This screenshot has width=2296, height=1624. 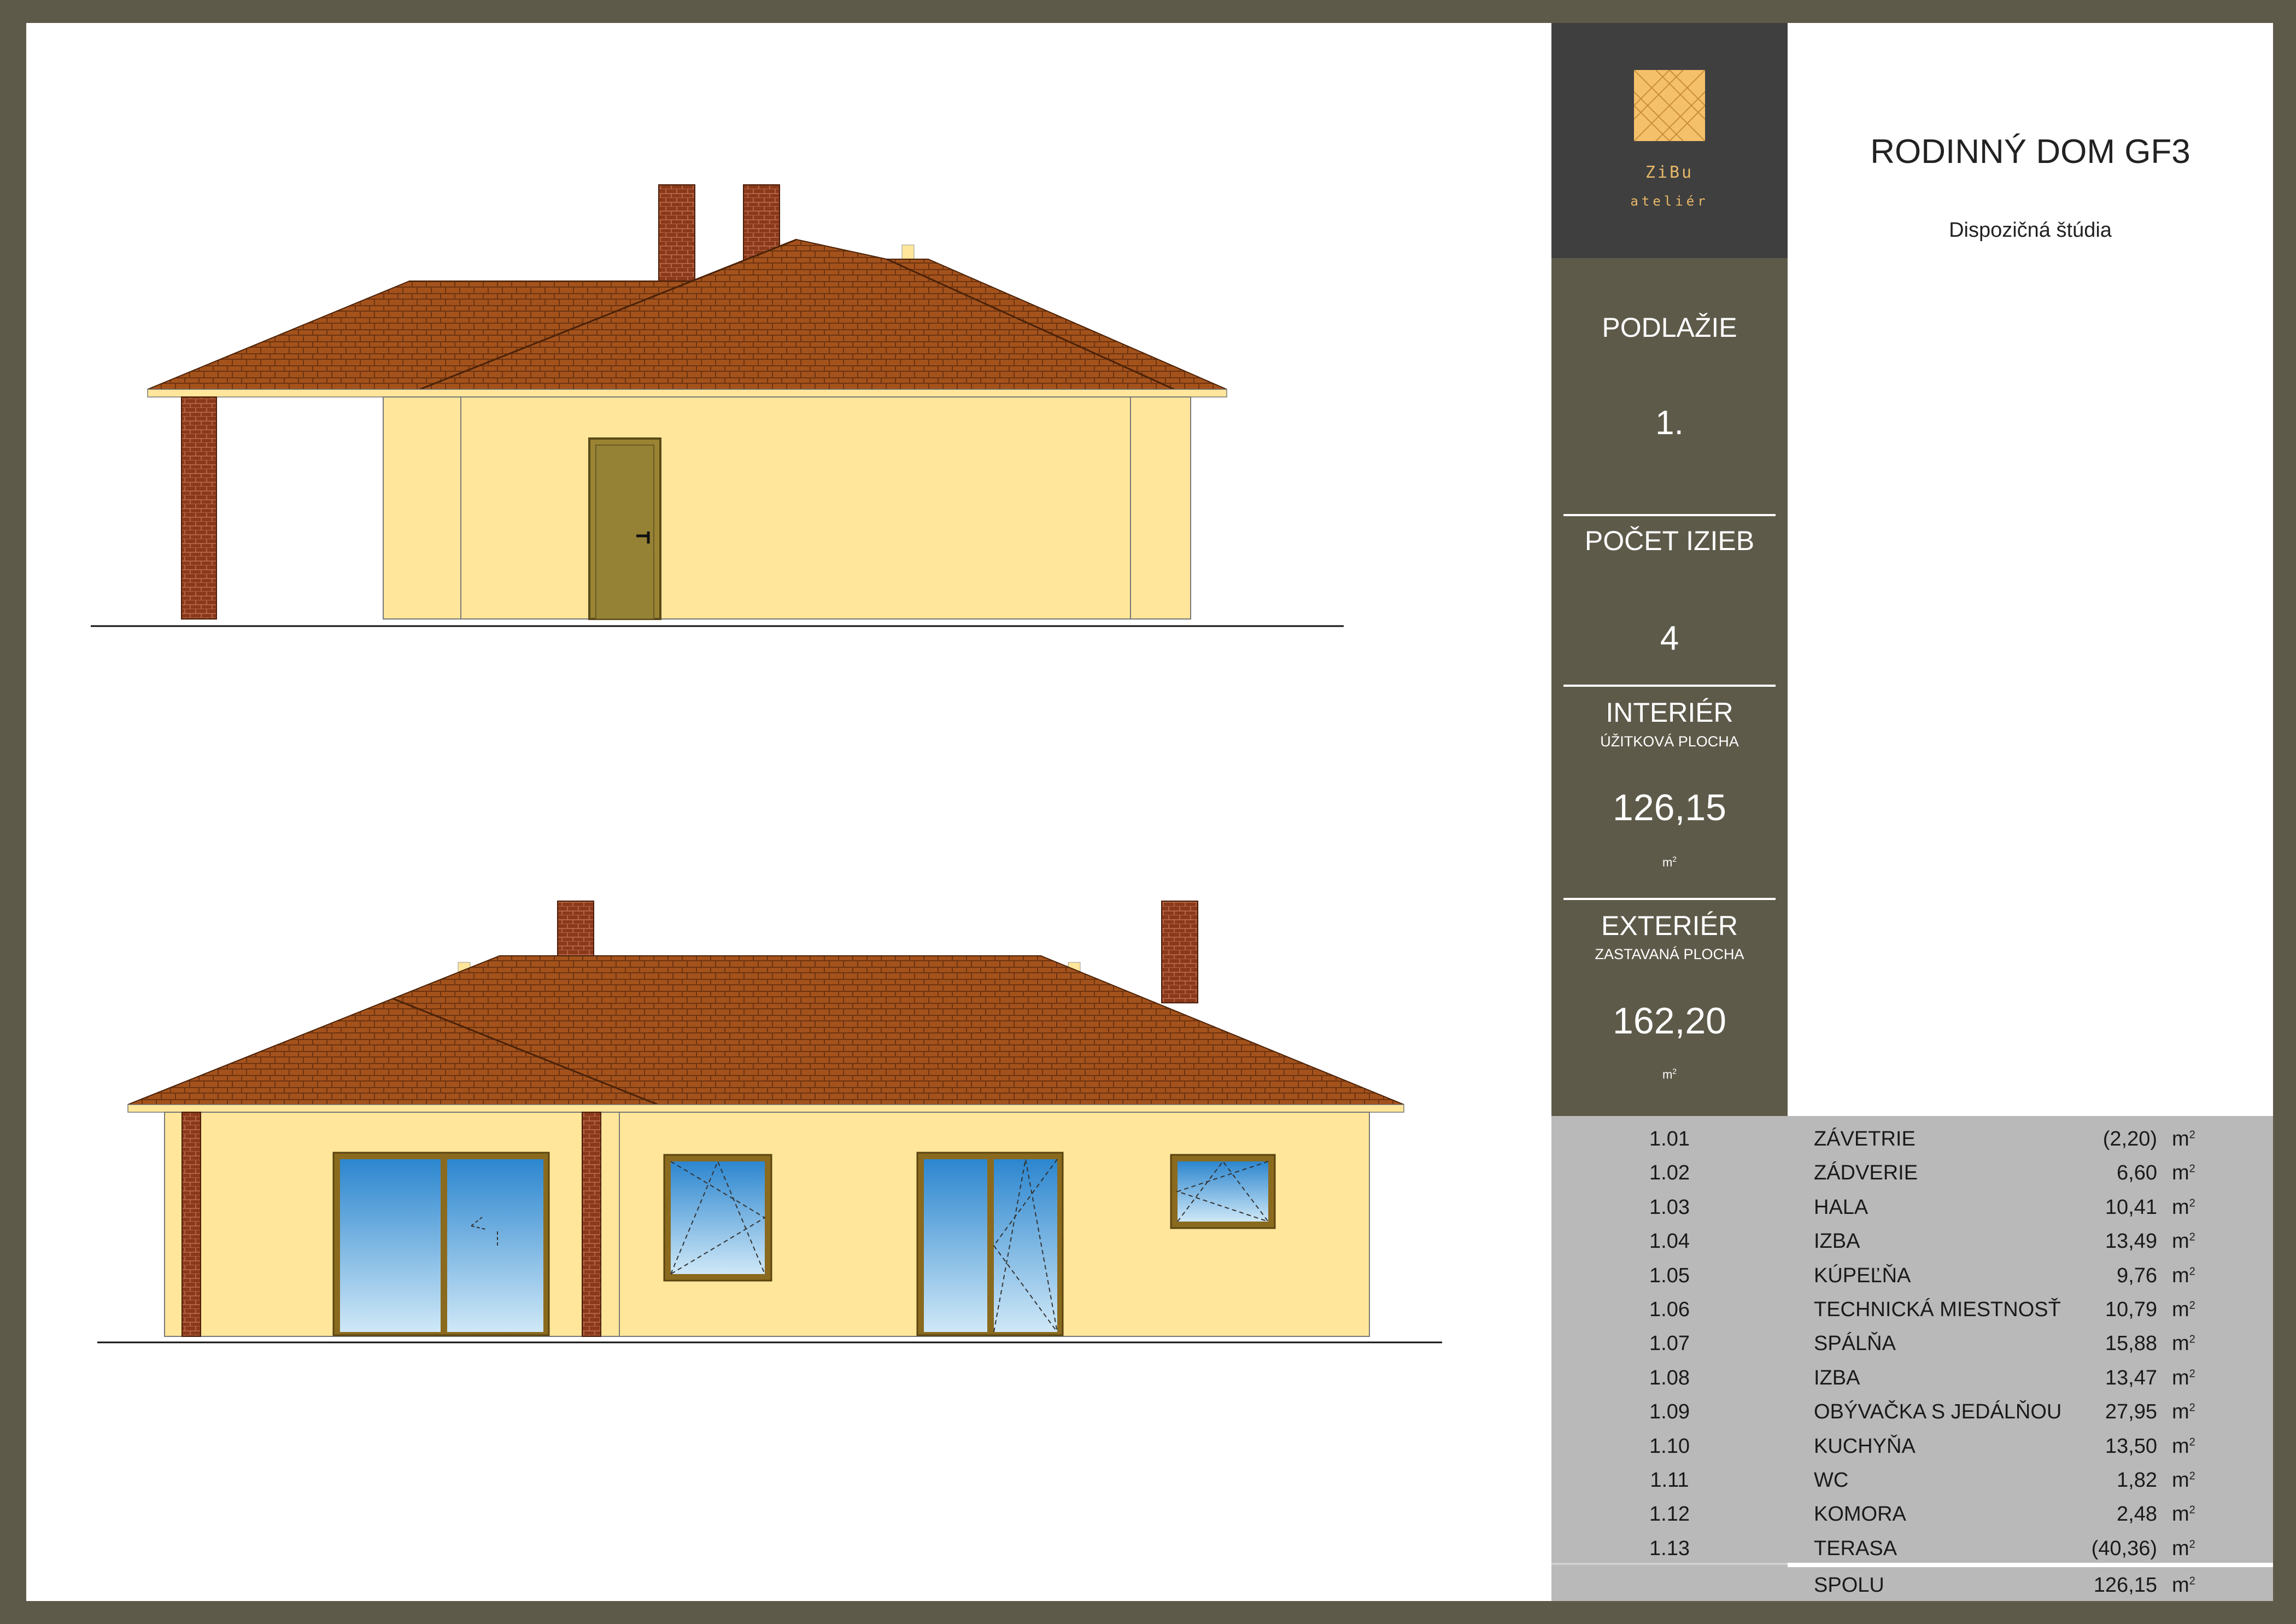 I want to click on logo-block: ZiBu ateliér, so click(x=1669, y=141).